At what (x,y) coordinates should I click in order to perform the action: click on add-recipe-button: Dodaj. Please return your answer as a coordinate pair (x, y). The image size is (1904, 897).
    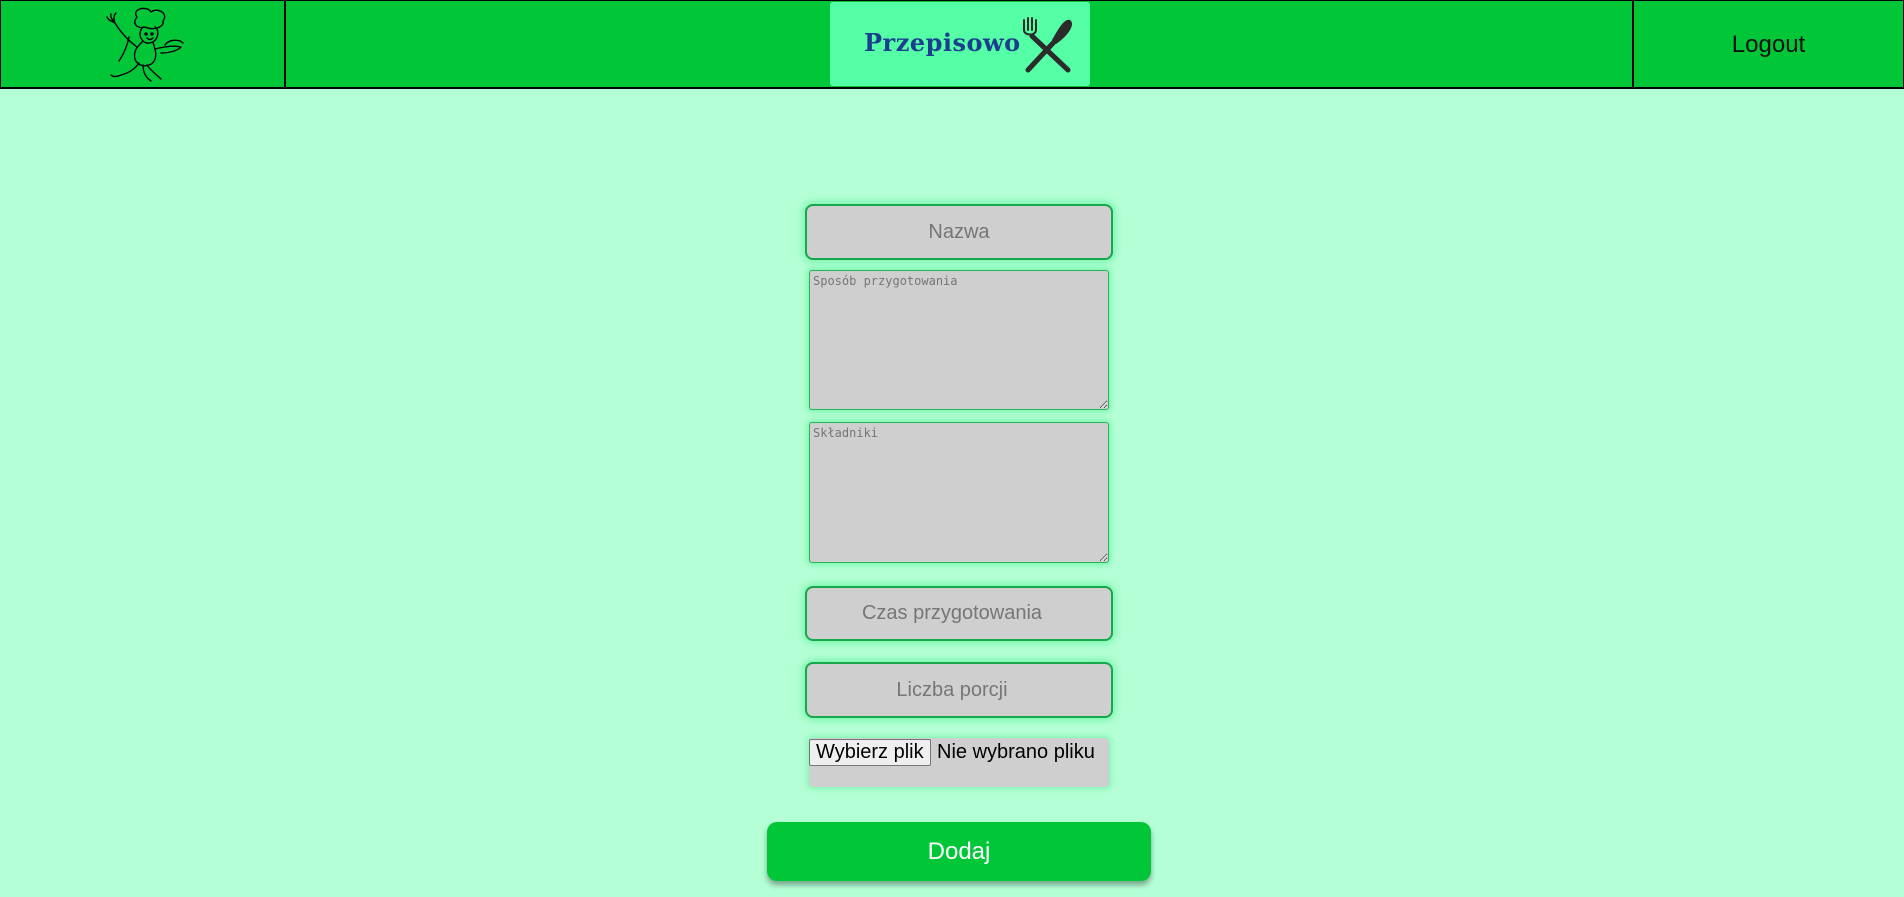
    Looking at the image, I should click on (959, 851).